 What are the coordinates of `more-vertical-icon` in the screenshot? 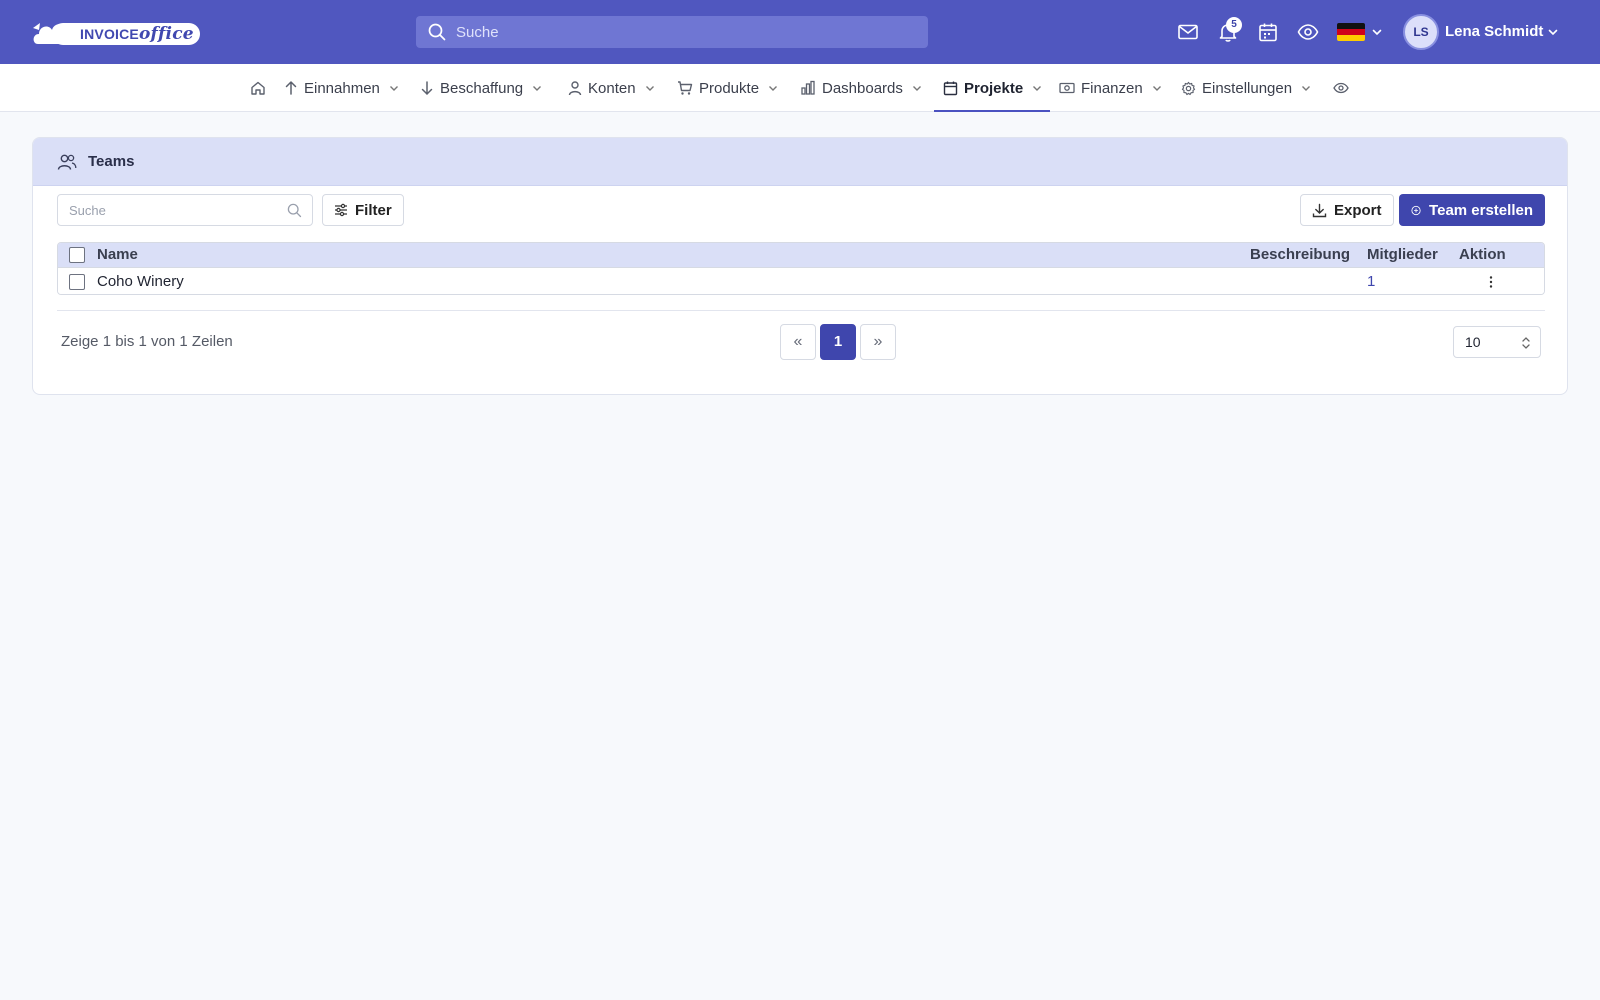 It's located at (1491, 282).